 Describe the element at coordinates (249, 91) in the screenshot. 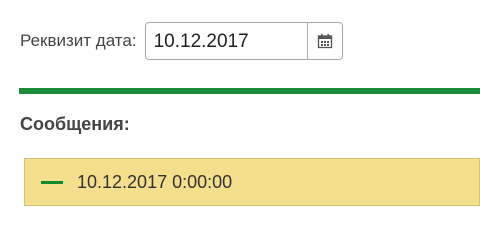

I see `section-divider` at that location.